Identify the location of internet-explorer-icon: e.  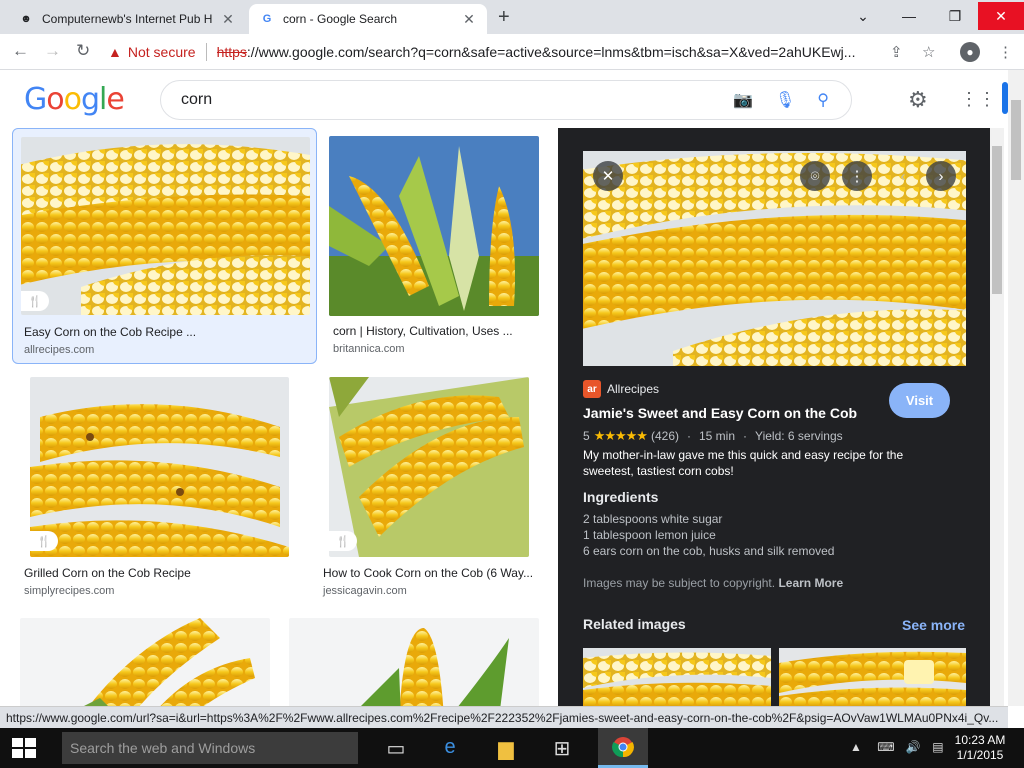
(450, 747).